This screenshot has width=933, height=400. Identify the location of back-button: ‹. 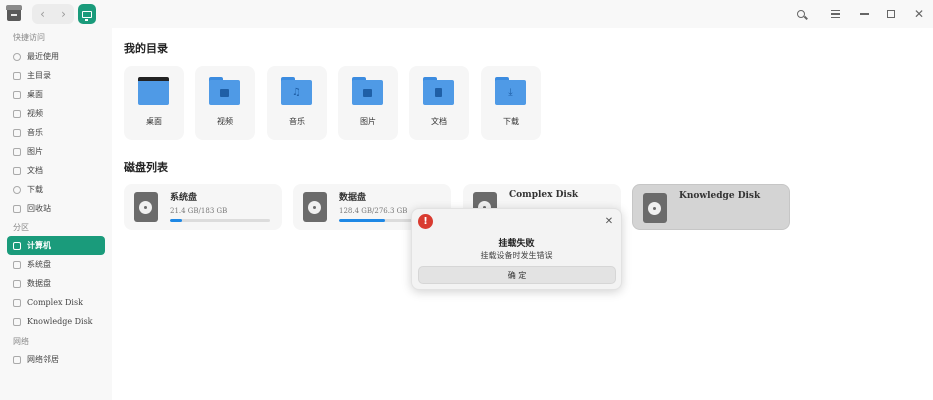
(42, 14).